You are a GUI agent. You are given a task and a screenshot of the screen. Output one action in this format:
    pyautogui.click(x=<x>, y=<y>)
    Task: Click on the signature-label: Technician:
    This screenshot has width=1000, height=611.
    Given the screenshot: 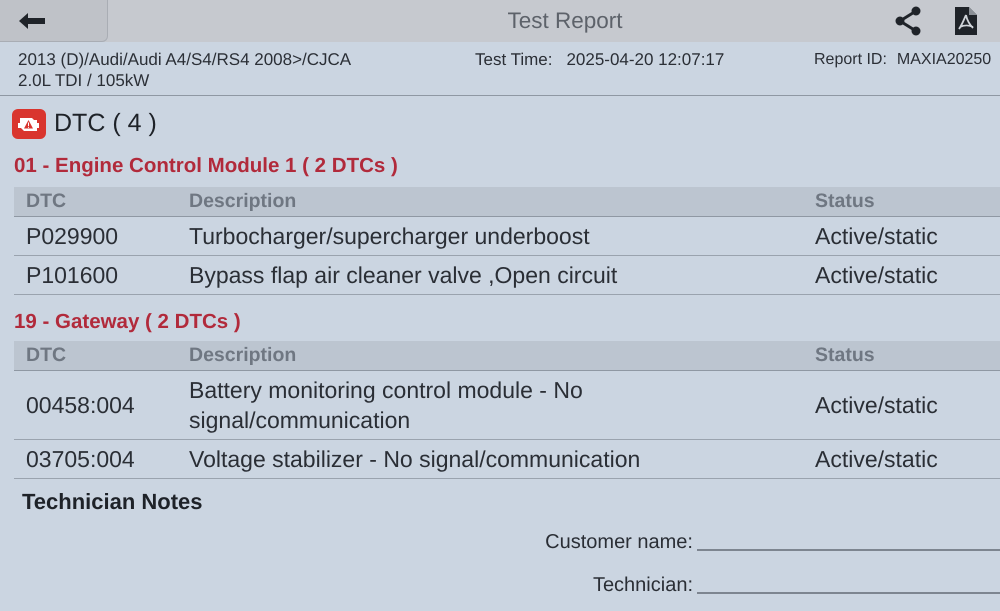 What is the action you would take?
    pyautogui.click(x=642, y=585)
    